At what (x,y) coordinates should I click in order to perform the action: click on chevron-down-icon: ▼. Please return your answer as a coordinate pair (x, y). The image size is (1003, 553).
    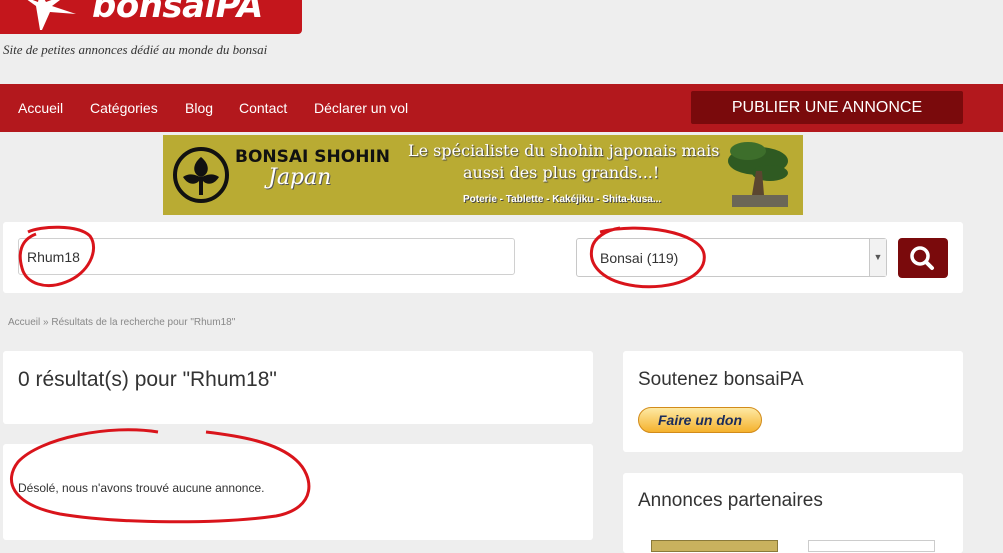
    Looking at the image, I should click on (877, 257).